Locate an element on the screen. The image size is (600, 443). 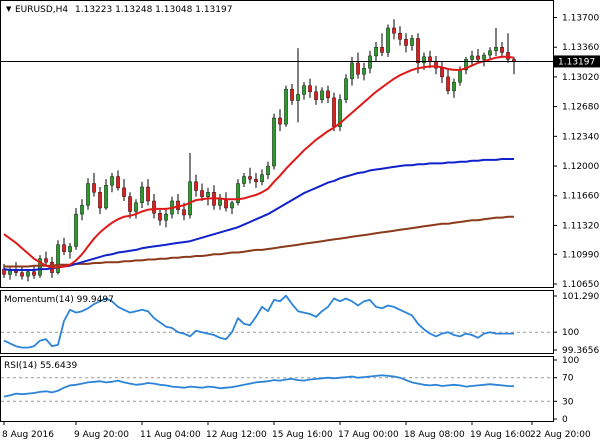
time-tick-label: 15 Aug 16:00 is located at coordinates (302, 435).